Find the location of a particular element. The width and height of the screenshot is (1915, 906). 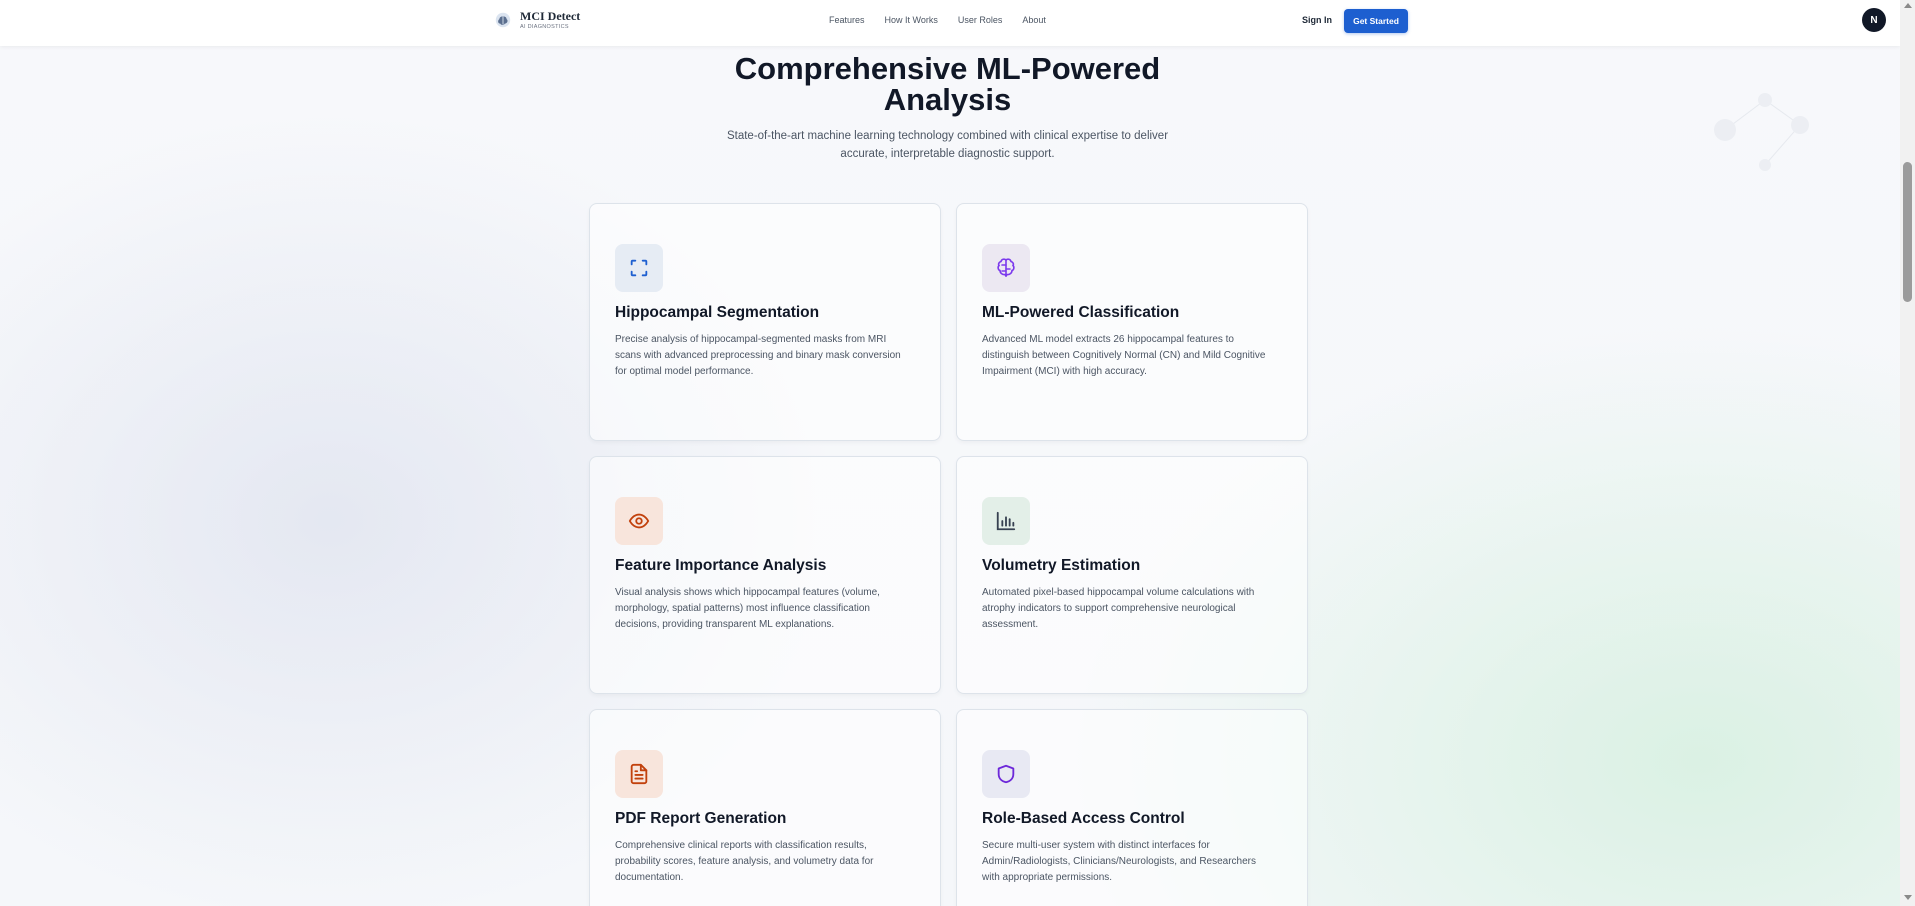

feature-title: Volumetry Estimation is located at coordinates (1061, 565).